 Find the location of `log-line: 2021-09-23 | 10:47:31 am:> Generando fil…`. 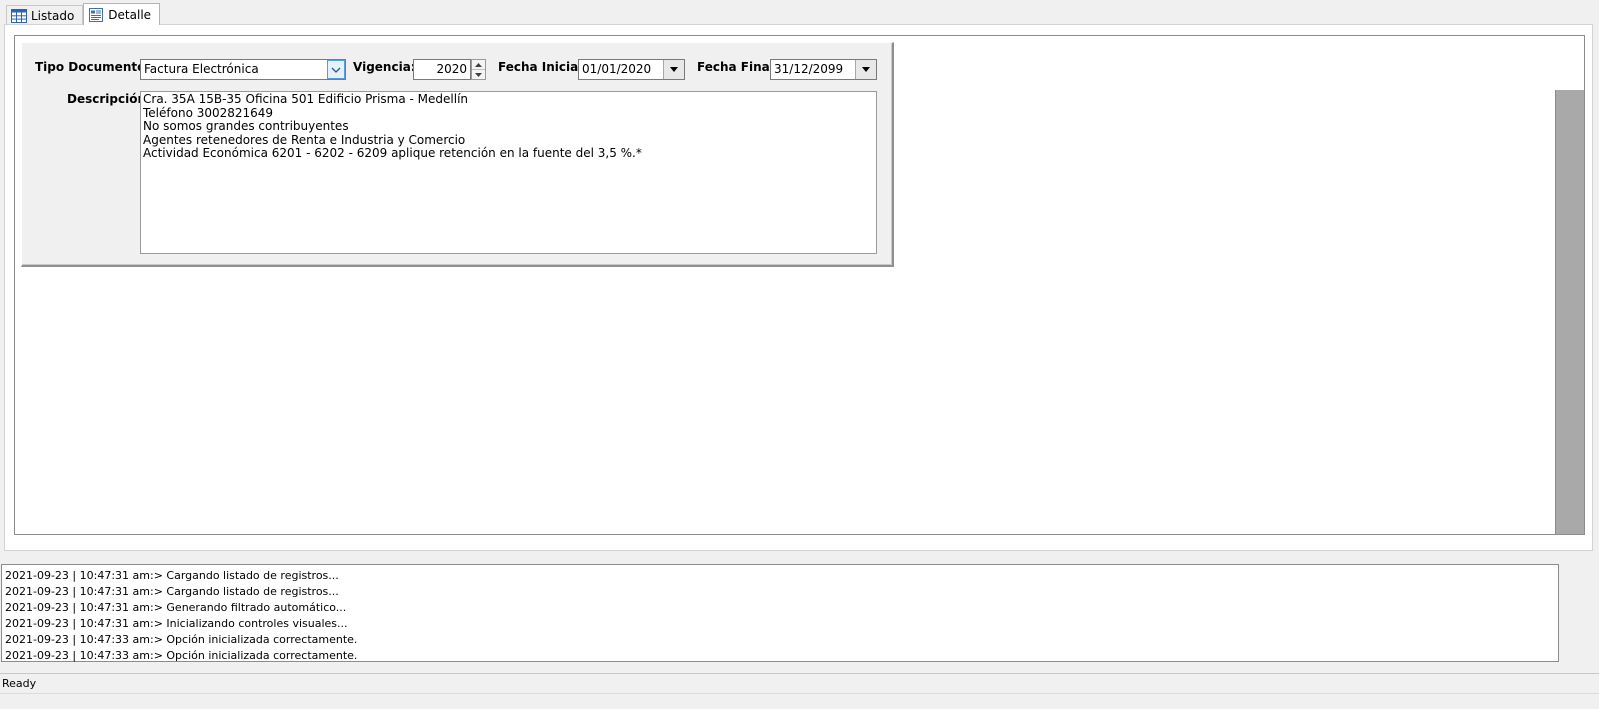

log-line: 2021-09-23 | 10:47:31 am:> Generando fil… is located at coordinates (176, 607).